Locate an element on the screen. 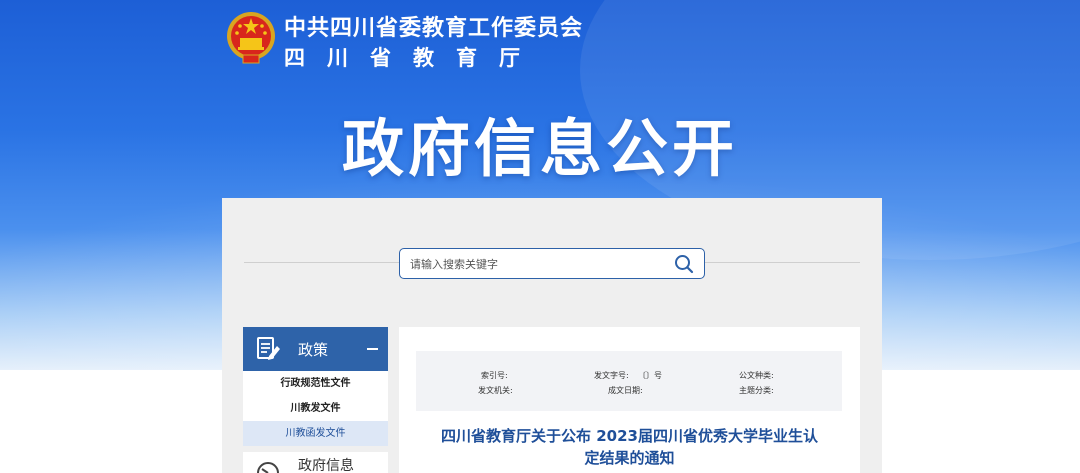  sidebar: 政策 行政规范性文件 川教发文件 川教函发文件 政府信息 is located at coordinates (315, 400).